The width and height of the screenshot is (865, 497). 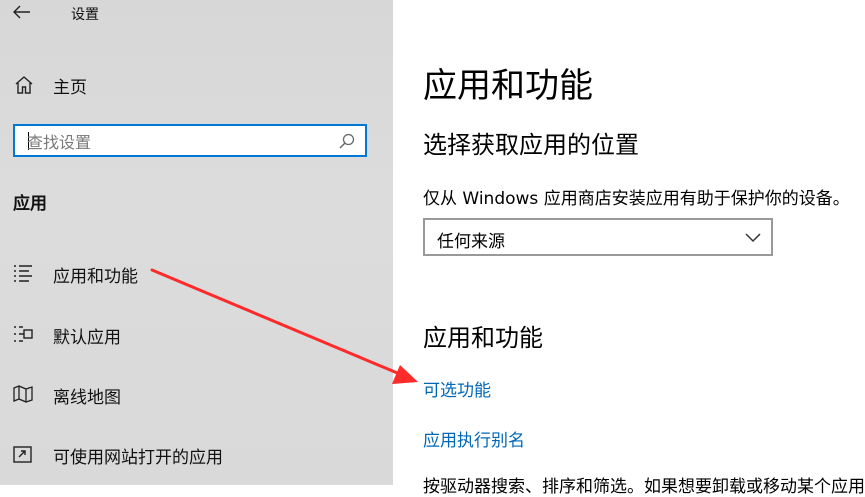 What do you see at coordinates (24, 85) in the screenshot?
I see `home-icon` at bounding box center [24, 85].